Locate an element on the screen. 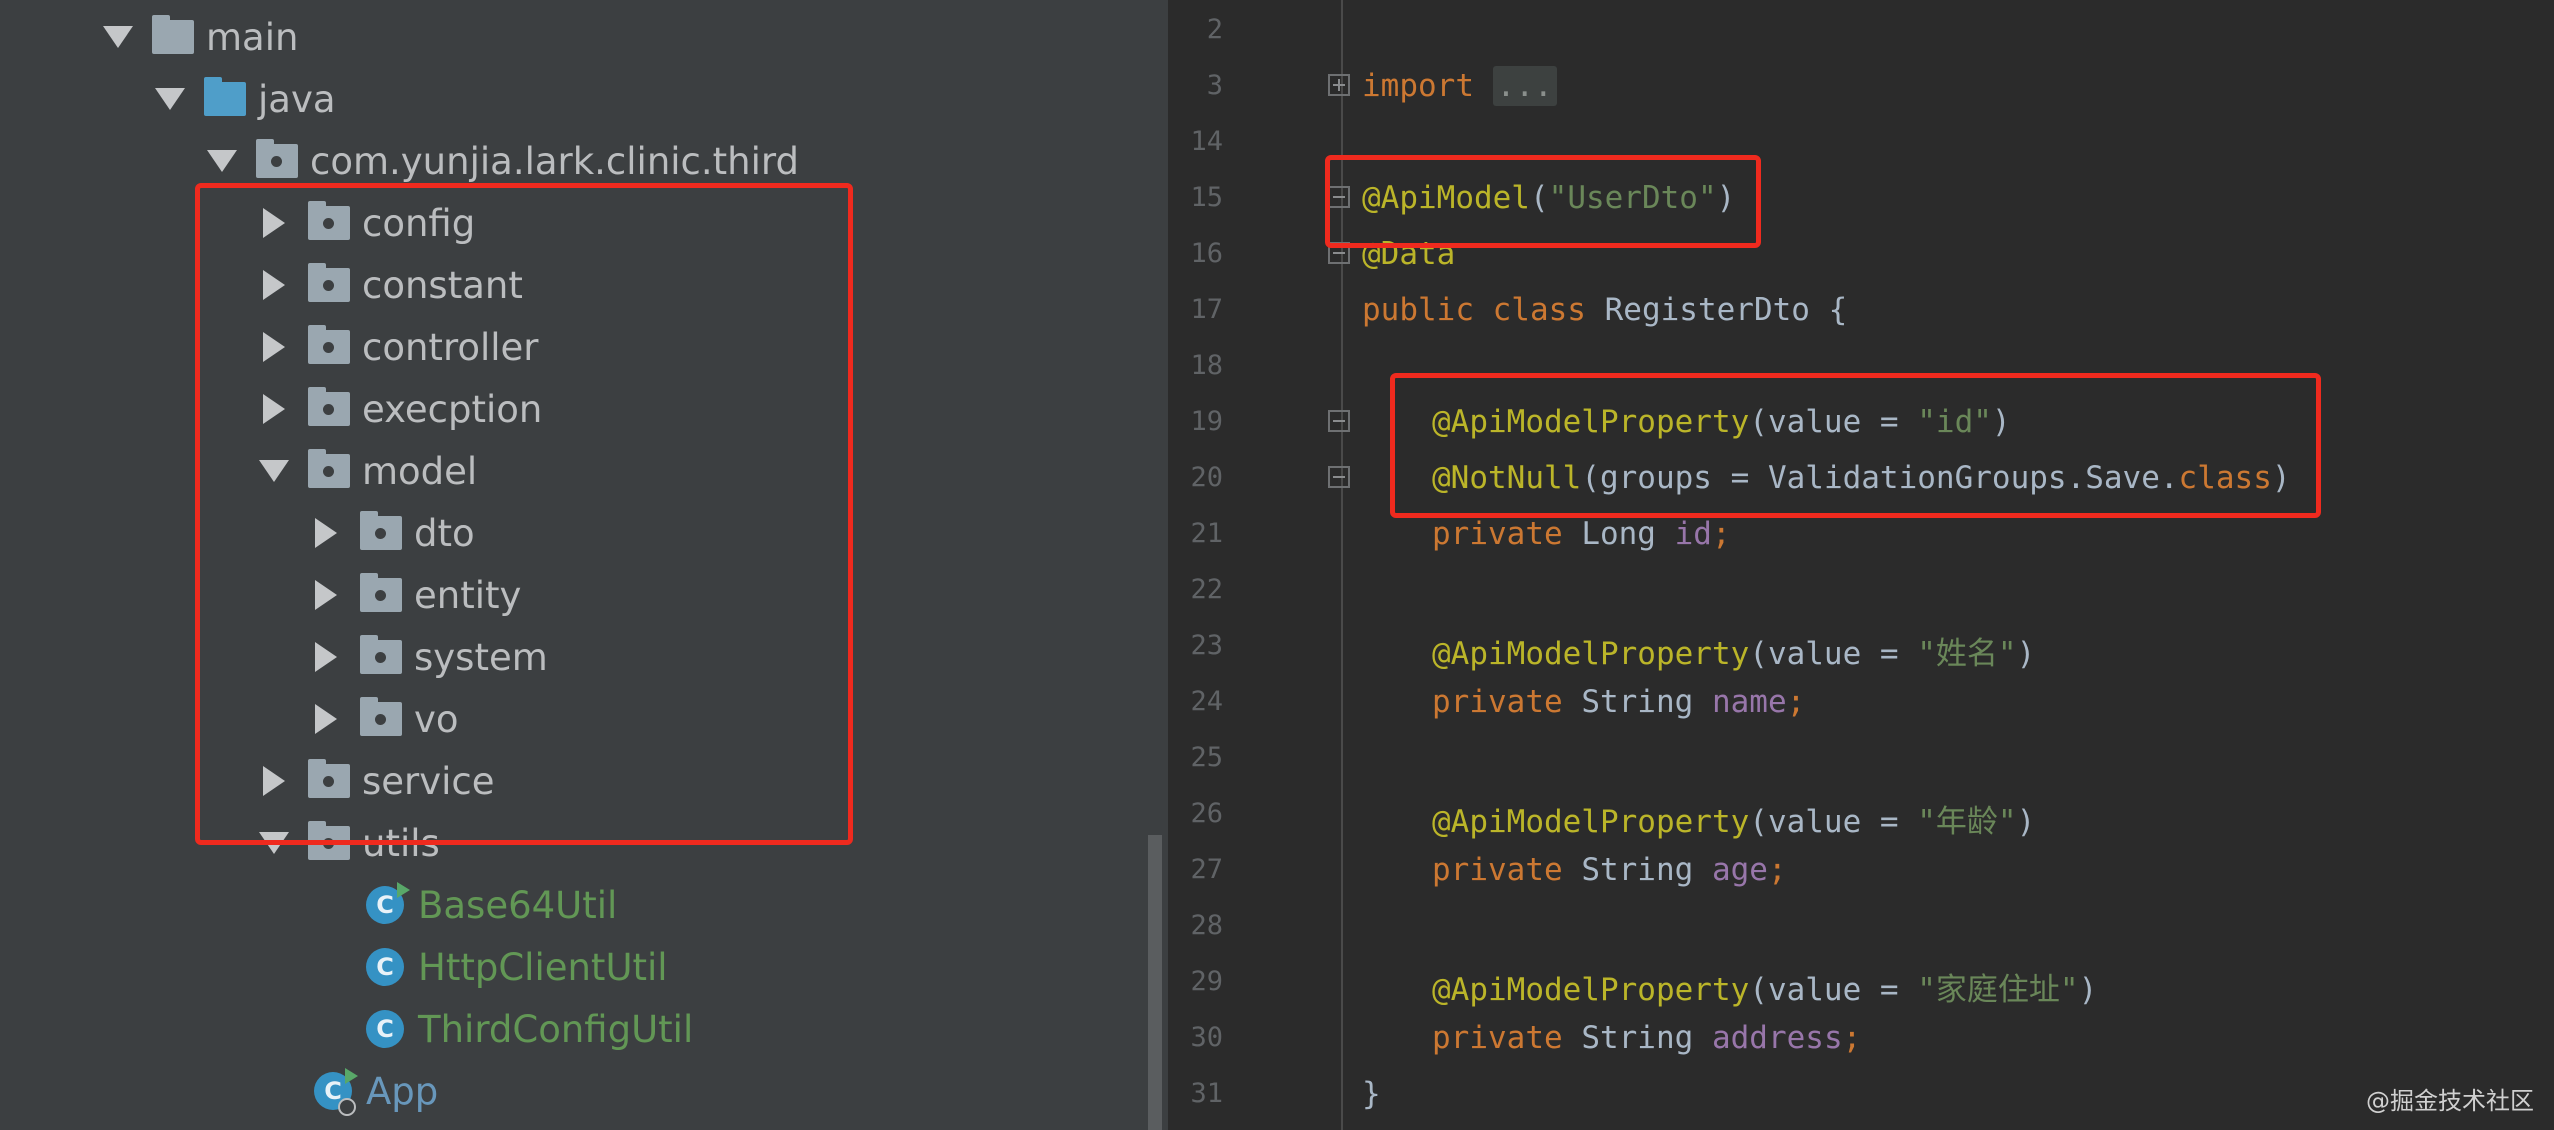 Image resolution: width=2554 pixels, height=1130 pixels. tree-node-httpclientutil: C HttpClientUtil is located at coordinates (517, 967).